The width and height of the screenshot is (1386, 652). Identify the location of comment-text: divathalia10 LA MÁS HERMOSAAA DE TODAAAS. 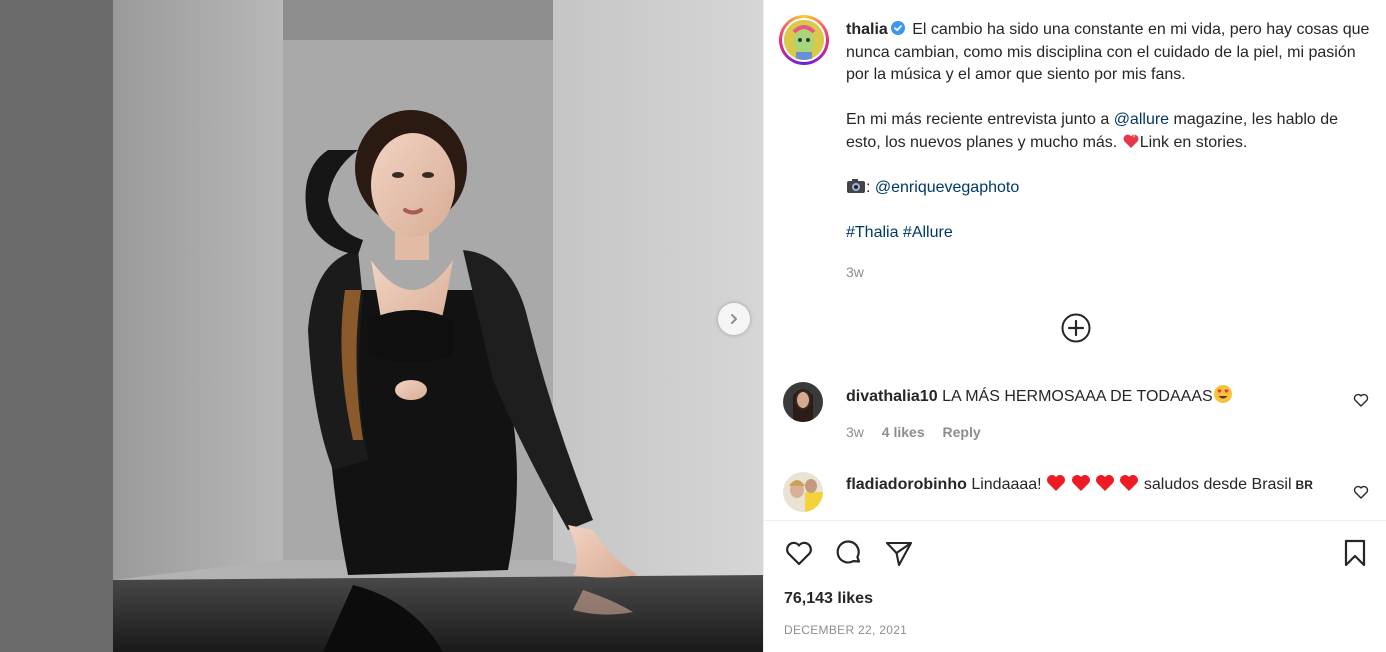
(1039, 396).